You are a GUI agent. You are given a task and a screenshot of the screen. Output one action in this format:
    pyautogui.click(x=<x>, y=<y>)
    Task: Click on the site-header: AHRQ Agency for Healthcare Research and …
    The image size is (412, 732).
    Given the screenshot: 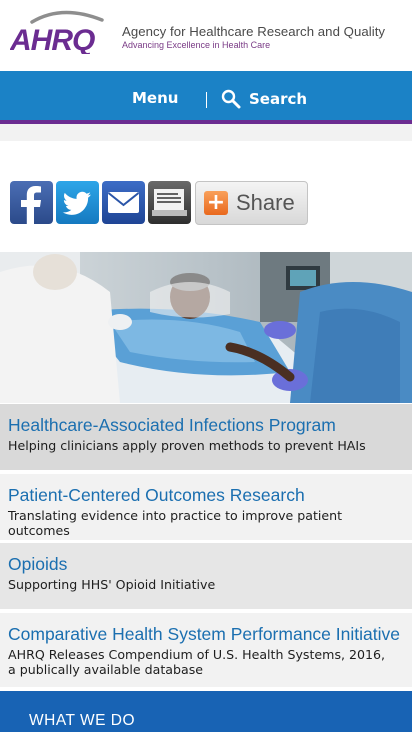 What is the action you would take?
    pyautogui.click(x=206, y=35)
    